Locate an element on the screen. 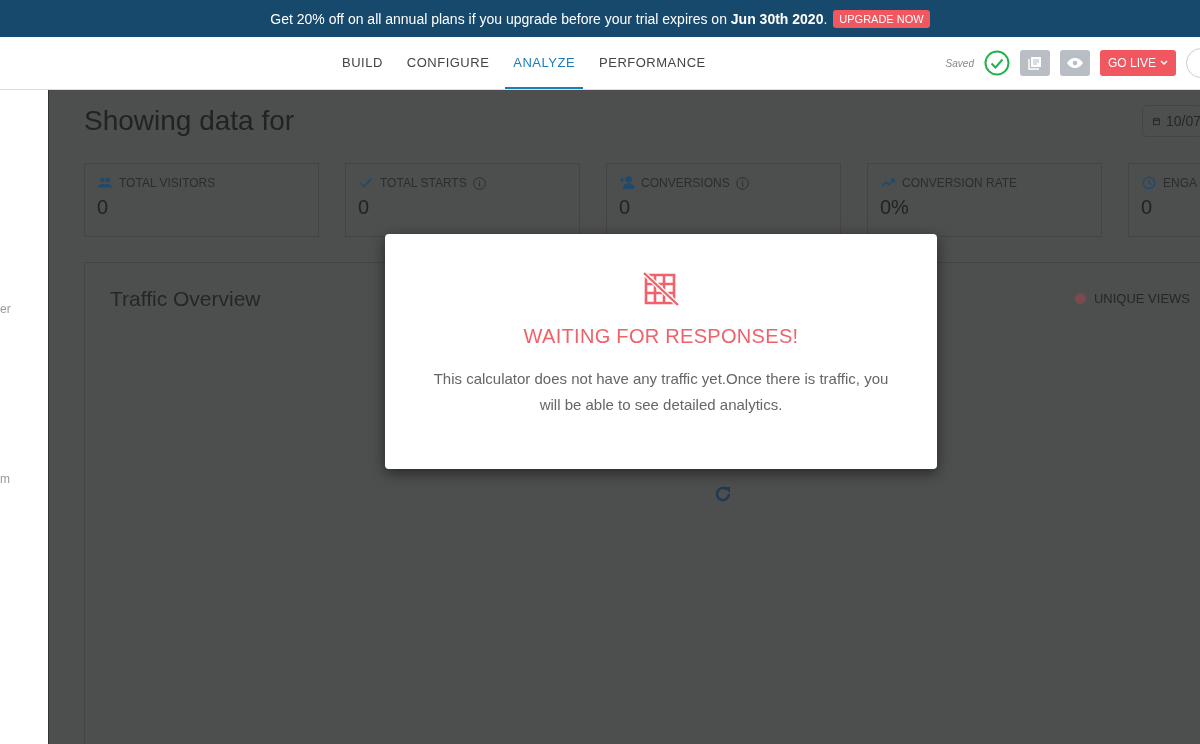  nav-tab: PERFORMANCE is located at coordinates (652, 63).